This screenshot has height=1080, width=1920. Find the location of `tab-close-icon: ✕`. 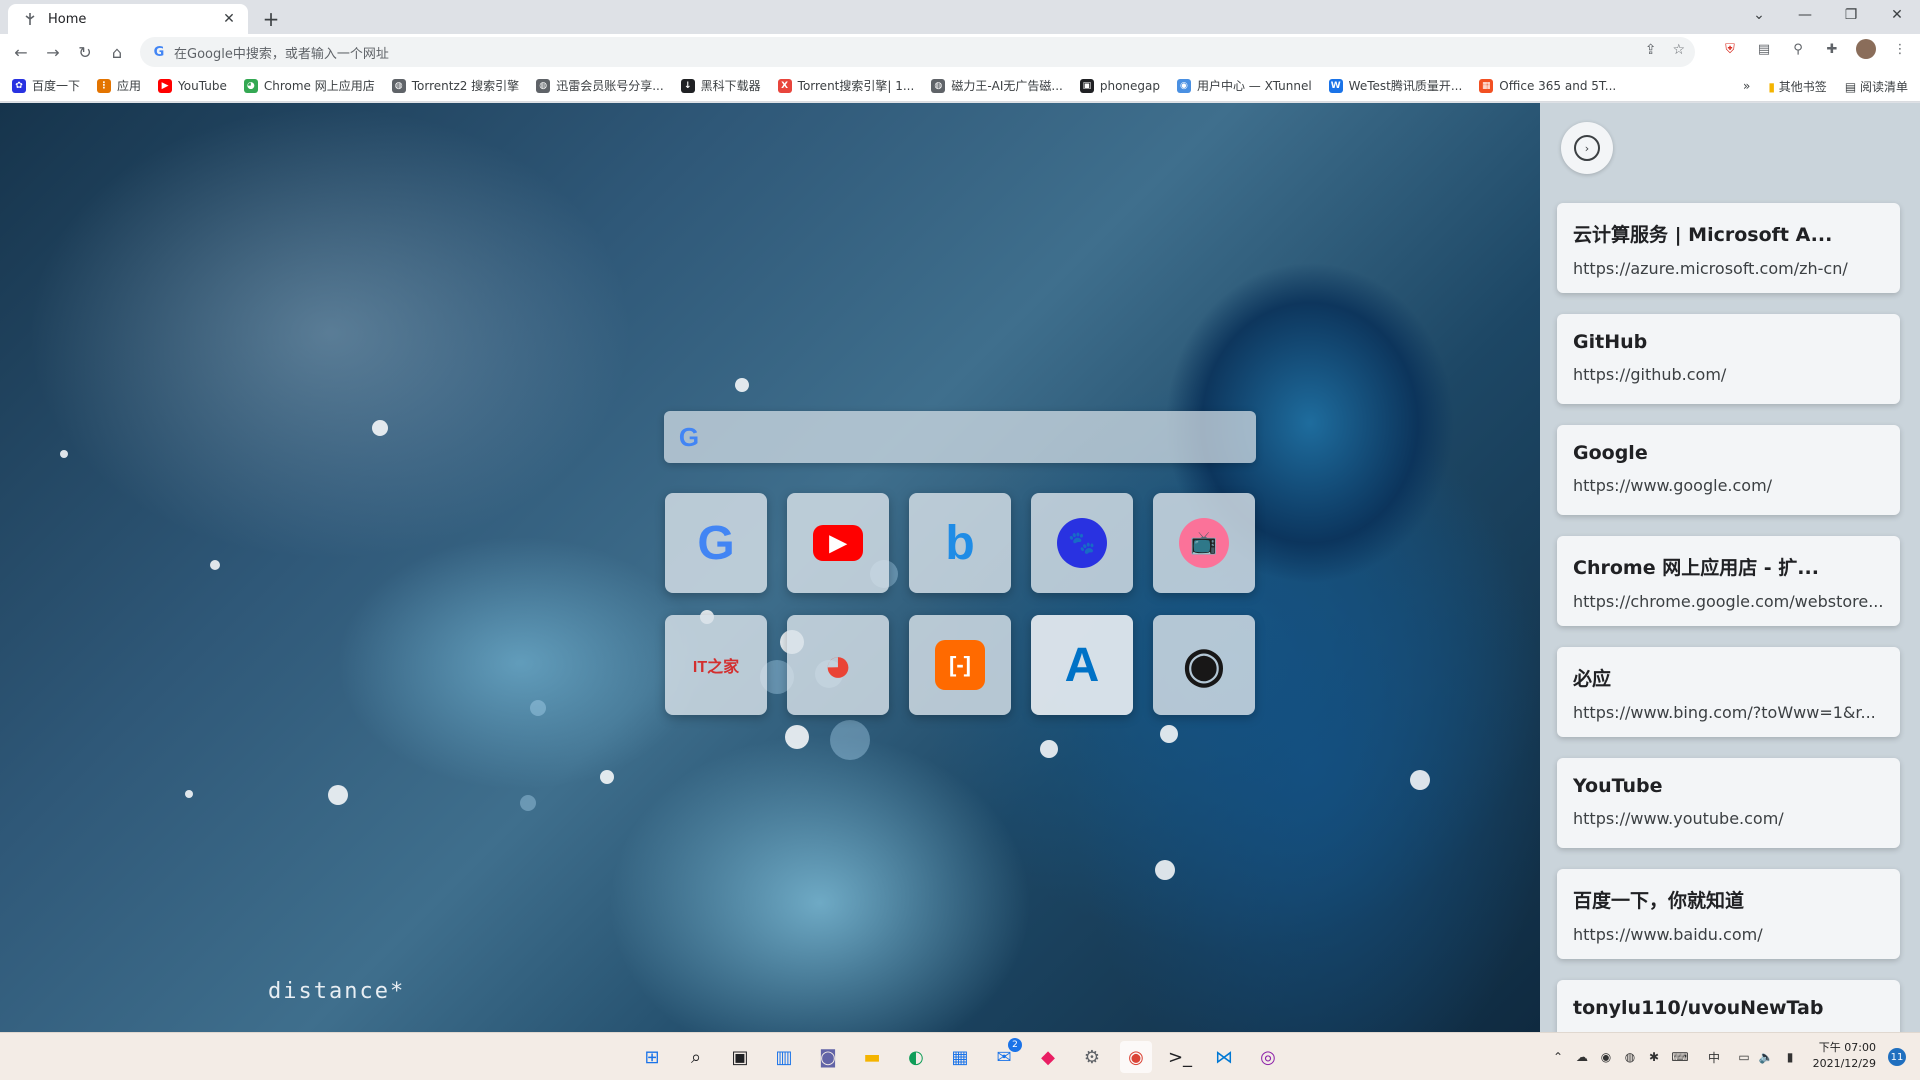

tab-close-icon: ✕ is located at coordinates (229, 19).